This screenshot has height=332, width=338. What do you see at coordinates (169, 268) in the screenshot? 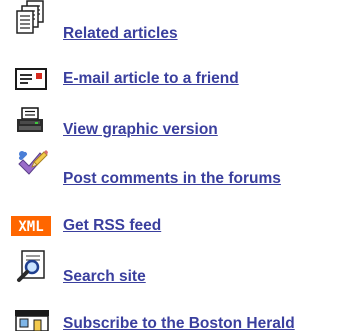
I see `search-site-link: Search site` at bounding box center [169, 268].